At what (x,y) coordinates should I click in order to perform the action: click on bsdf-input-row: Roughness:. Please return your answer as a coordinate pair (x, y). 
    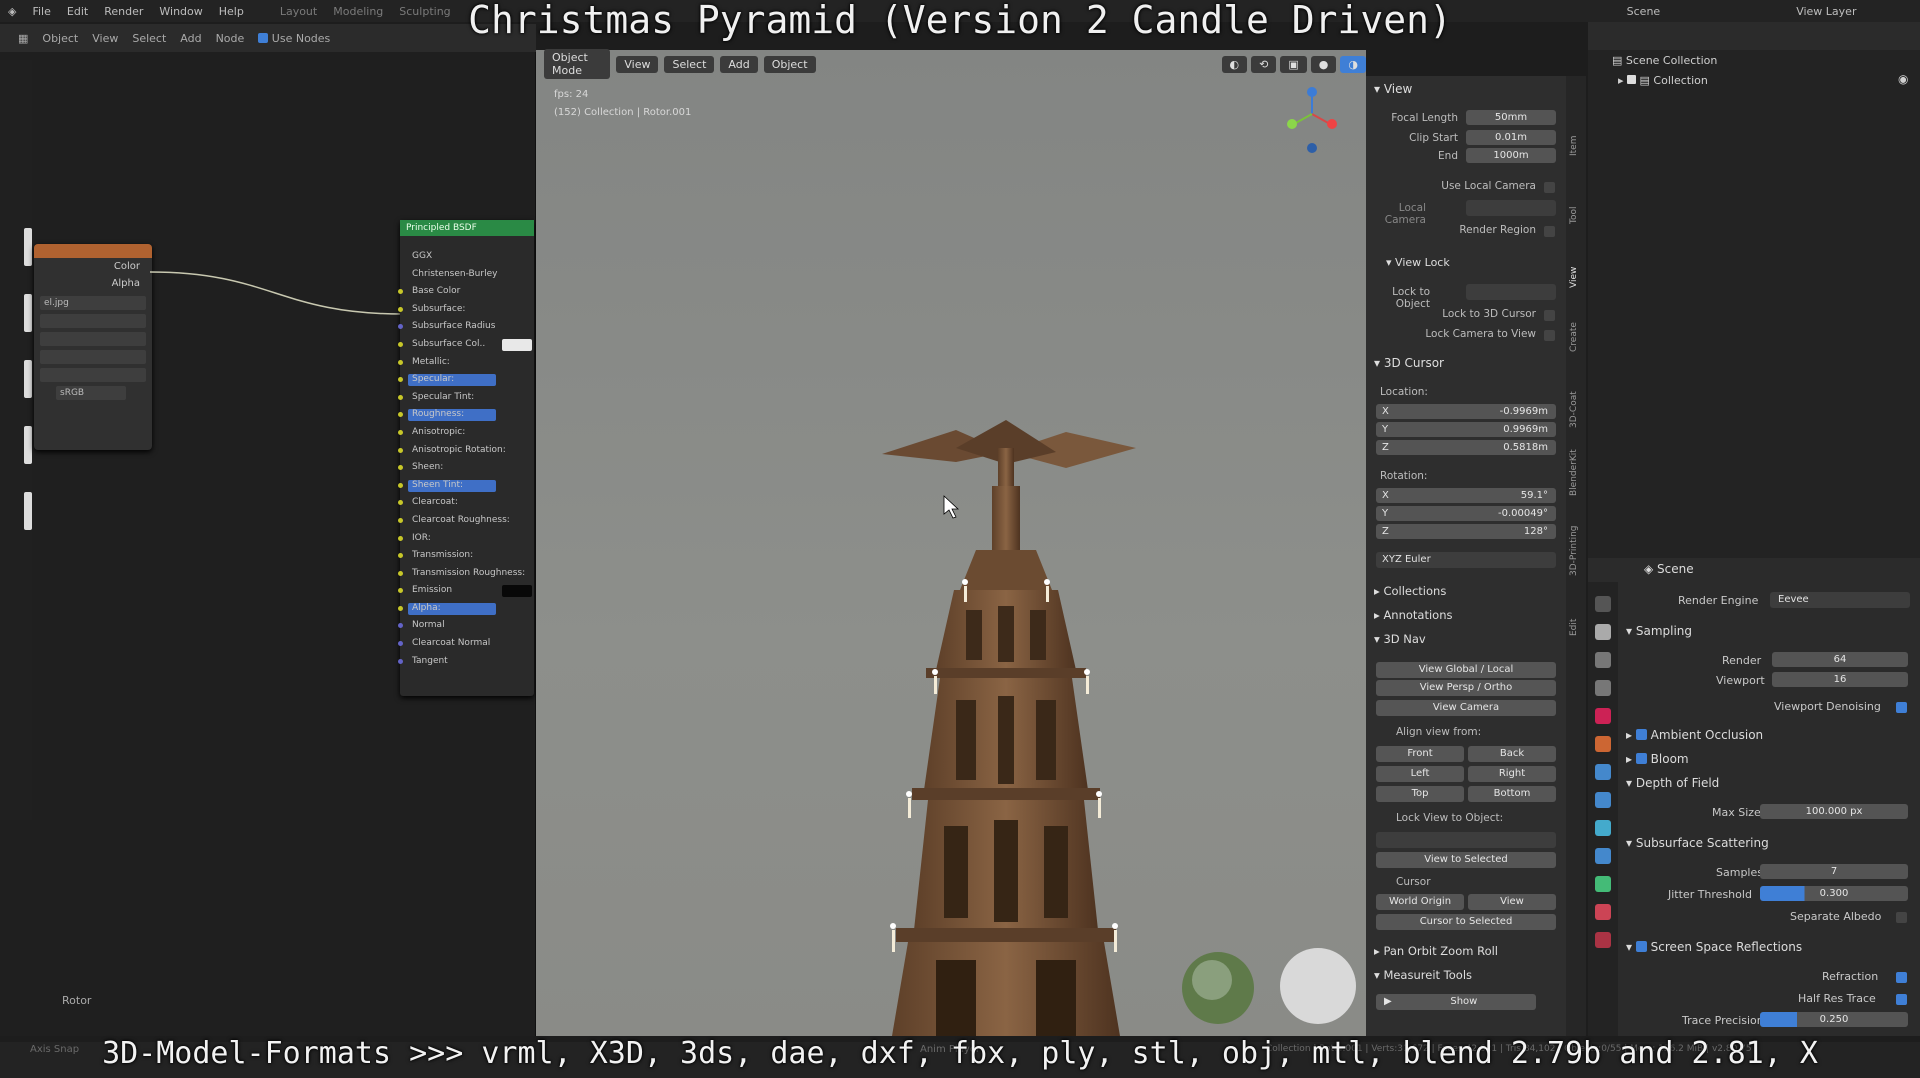
    Looking at the image, I should click on (466, 415).